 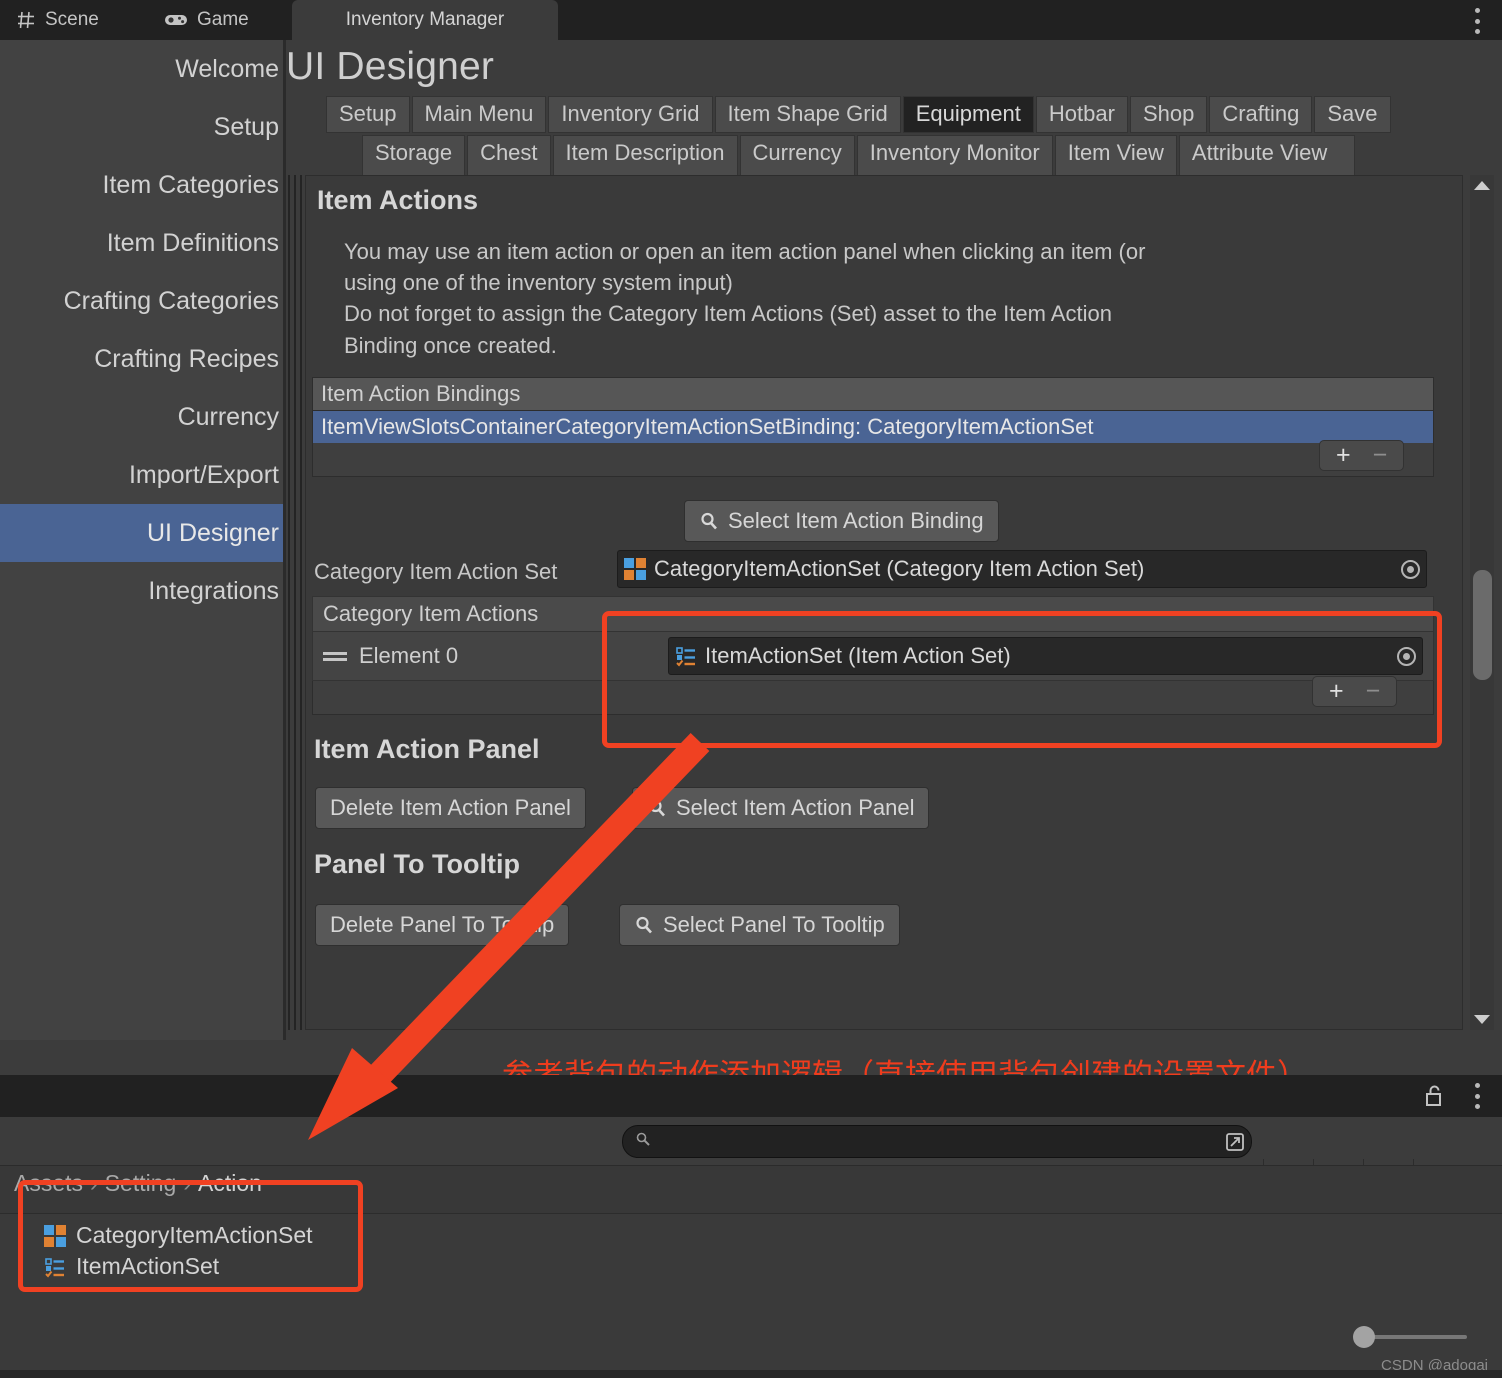 What do you see at coordinates (873, 460) in the screenshot?
I see `list-footer` at bounding box center [873, 460].